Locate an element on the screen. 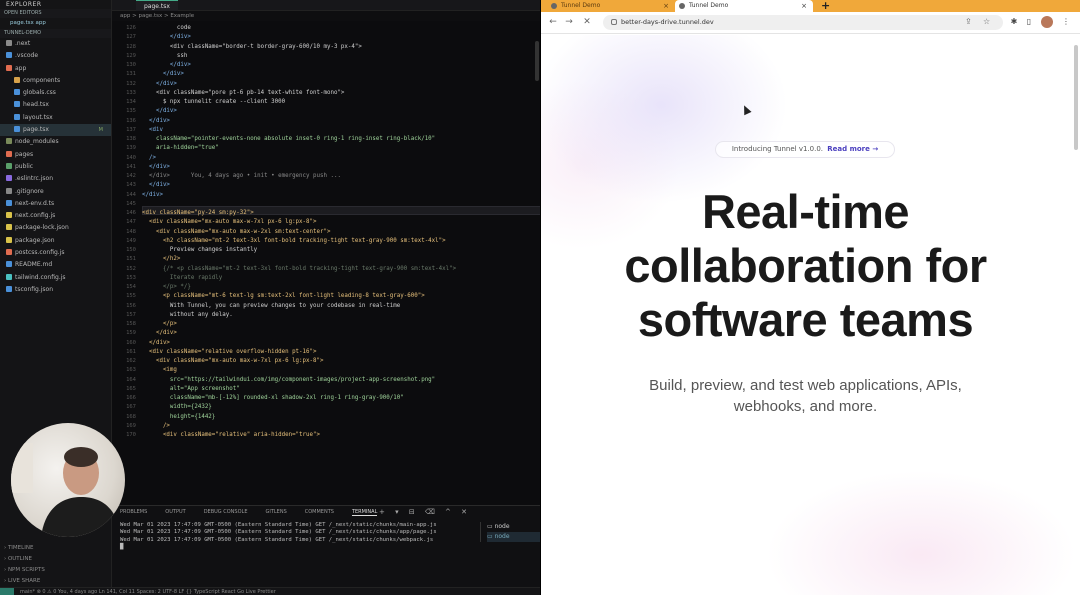 This screenshot has width=1080, height=595. code-line: $ npx tunnelit create --client 3000 is located at coordinates (213, 102).